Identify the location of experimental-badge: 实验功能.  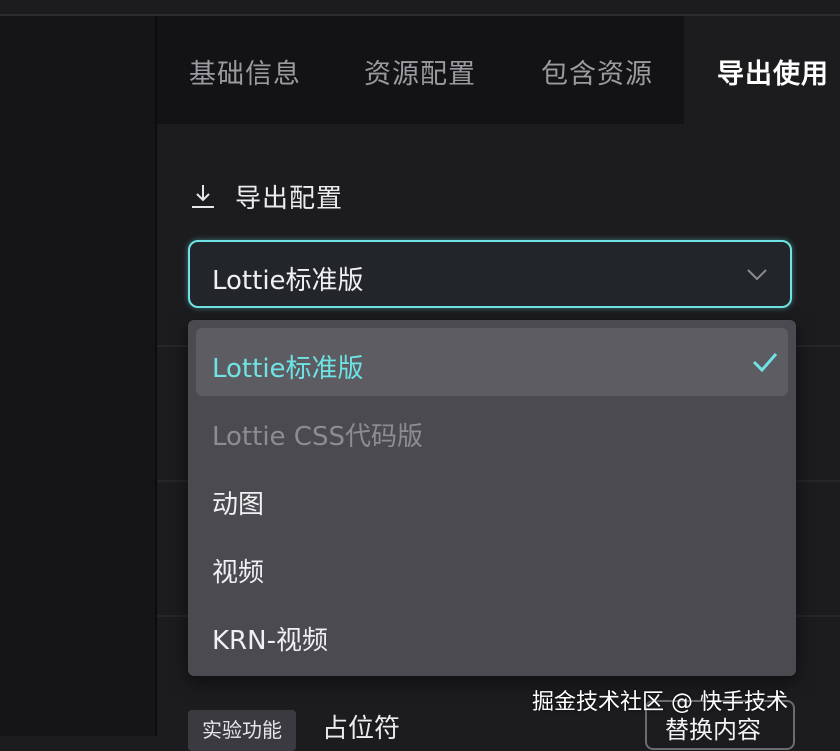
(242, 730).